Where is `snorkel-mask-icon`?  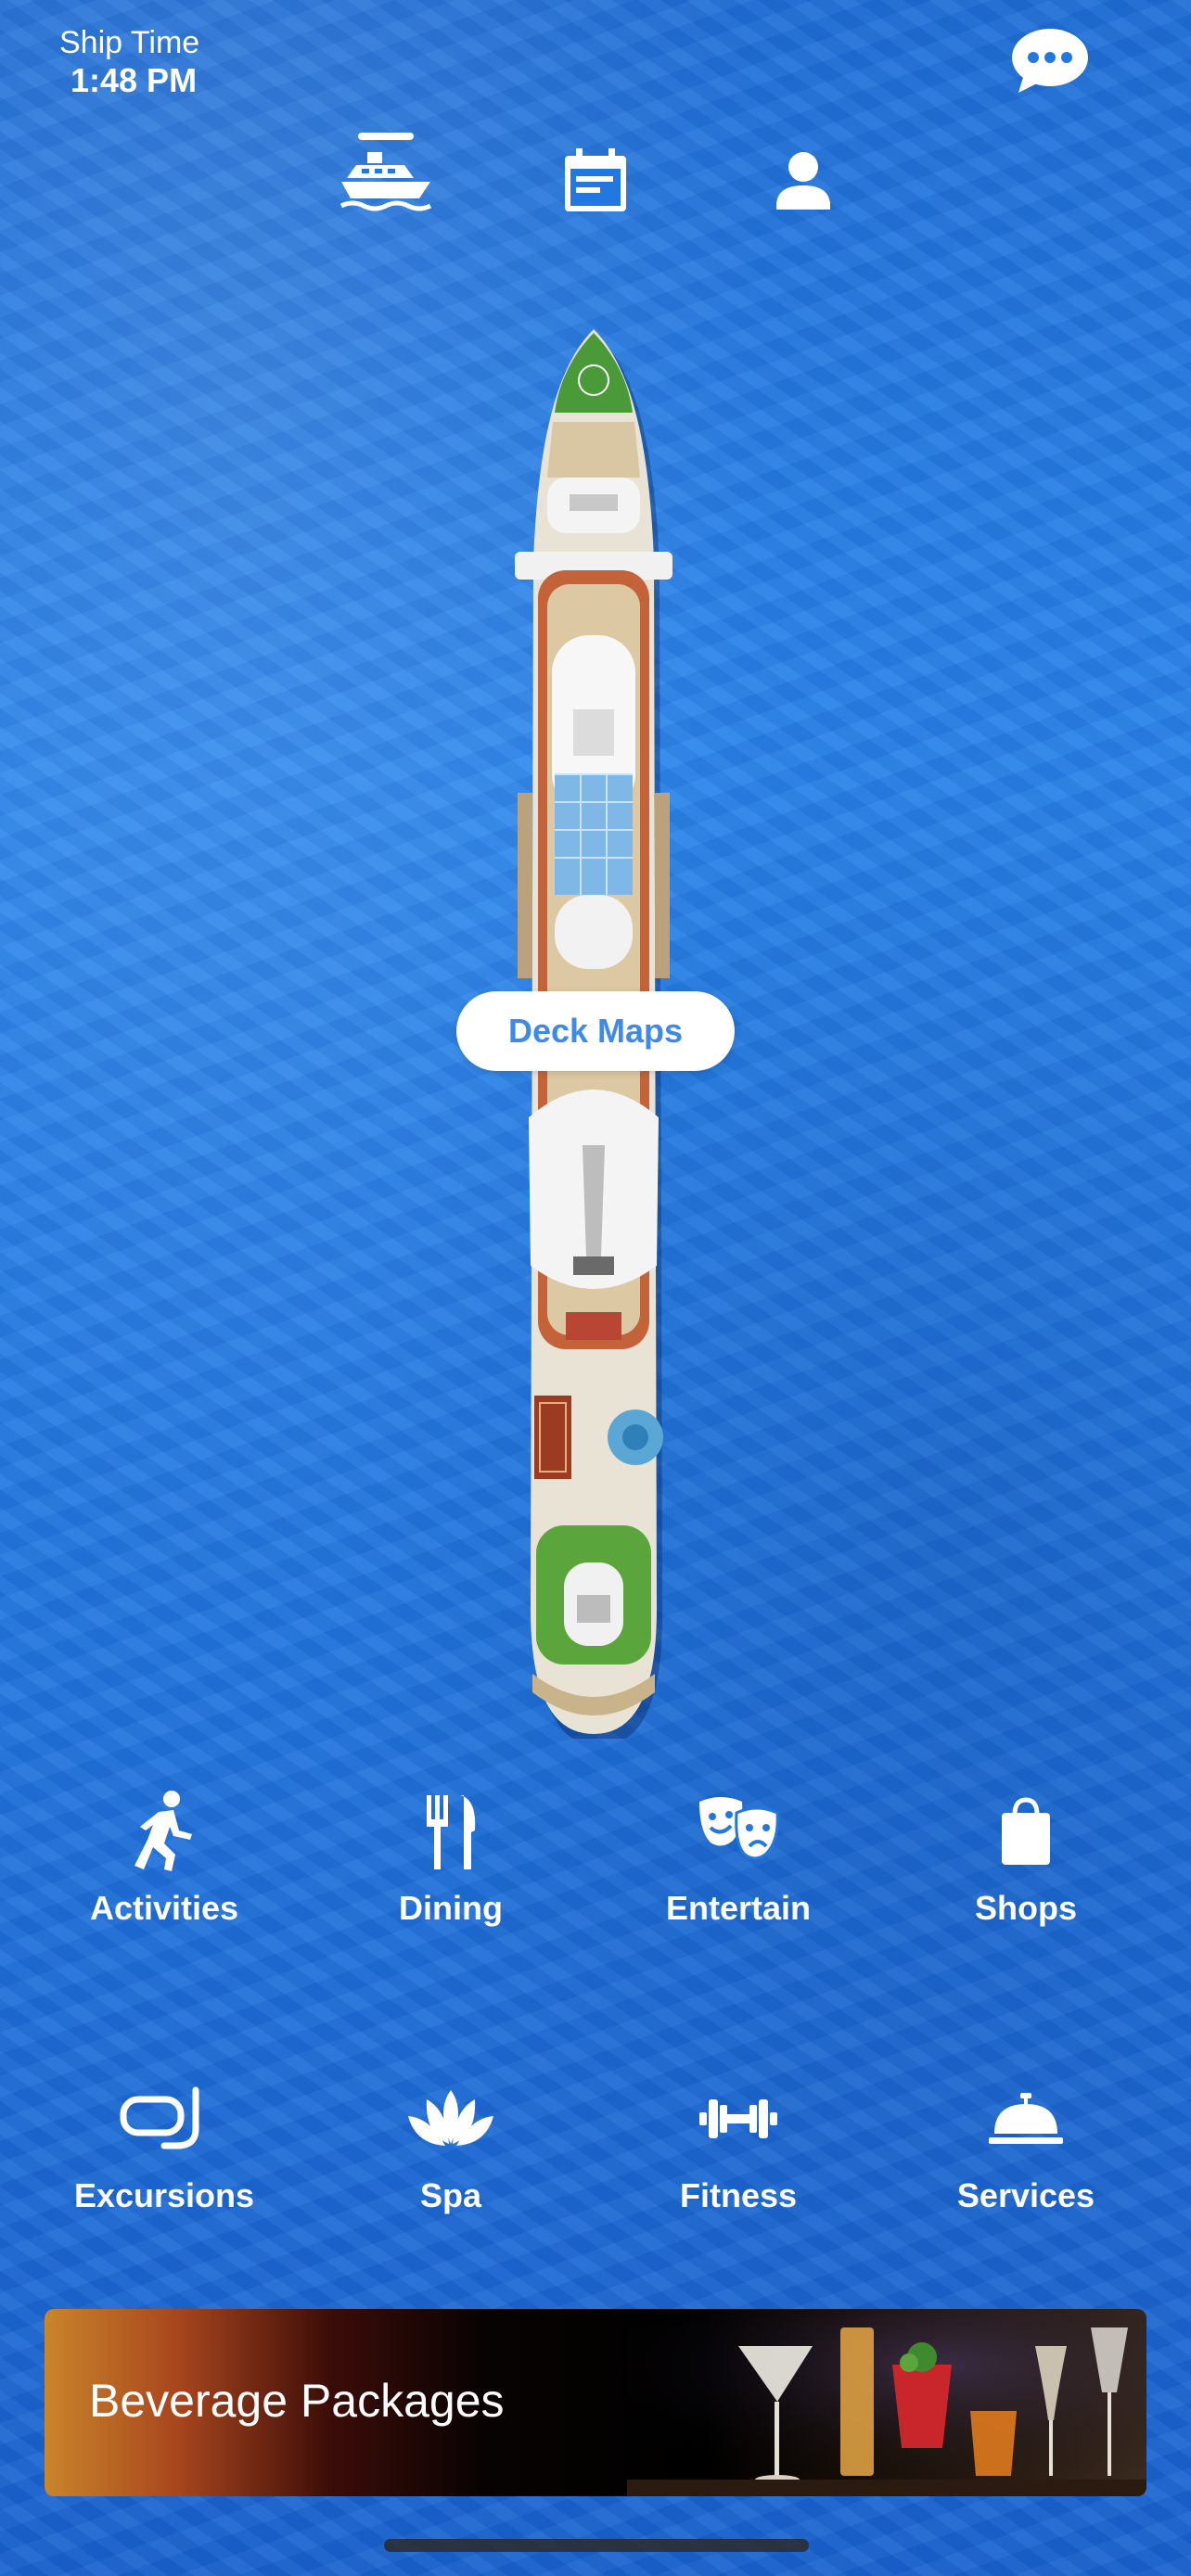 snorkel-mask-icon is located at coordinates (159, 2117).